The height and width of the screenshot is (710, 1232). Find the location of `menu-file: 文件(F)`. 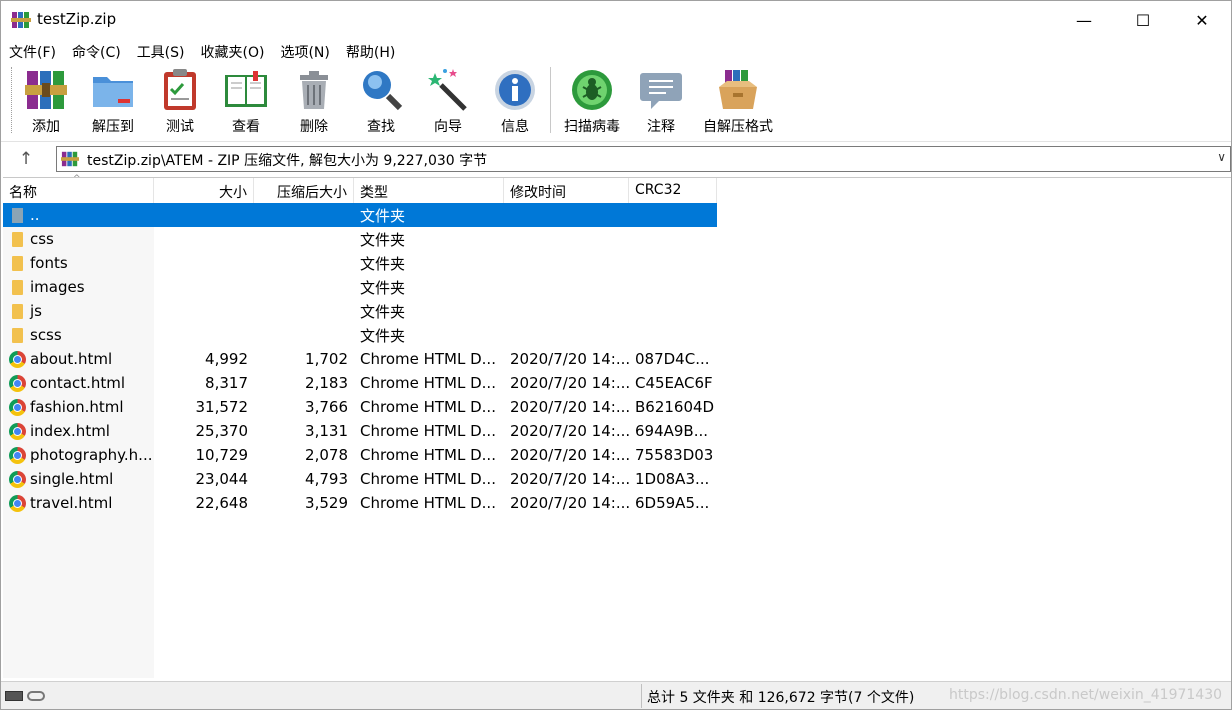

menu-file: 文件(F) is located at coordinates (32, 51).